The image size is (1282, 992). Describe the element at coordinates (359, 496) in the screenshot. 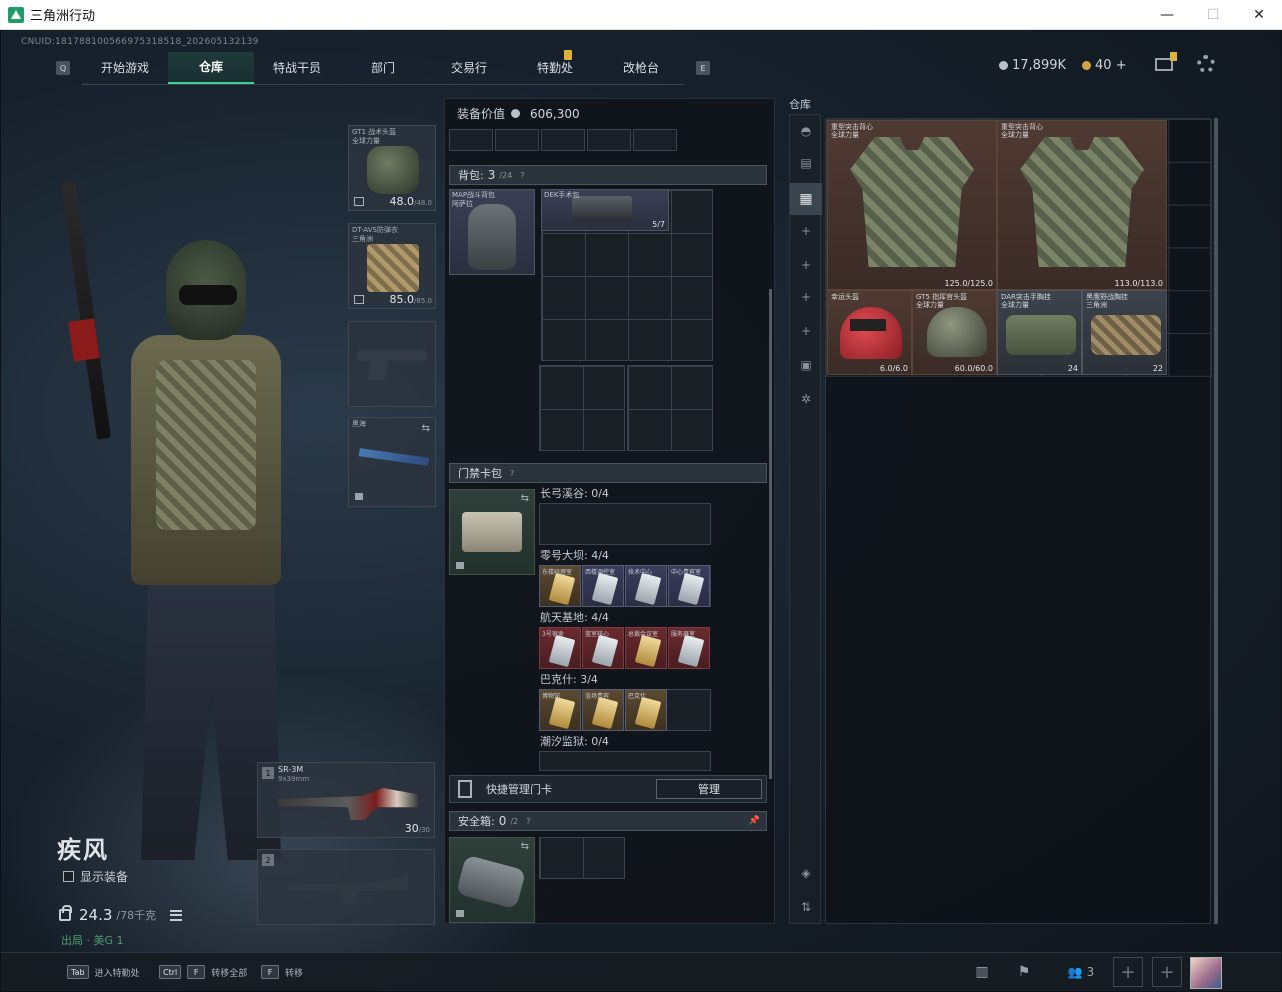

I see `lock-icon` at that location.